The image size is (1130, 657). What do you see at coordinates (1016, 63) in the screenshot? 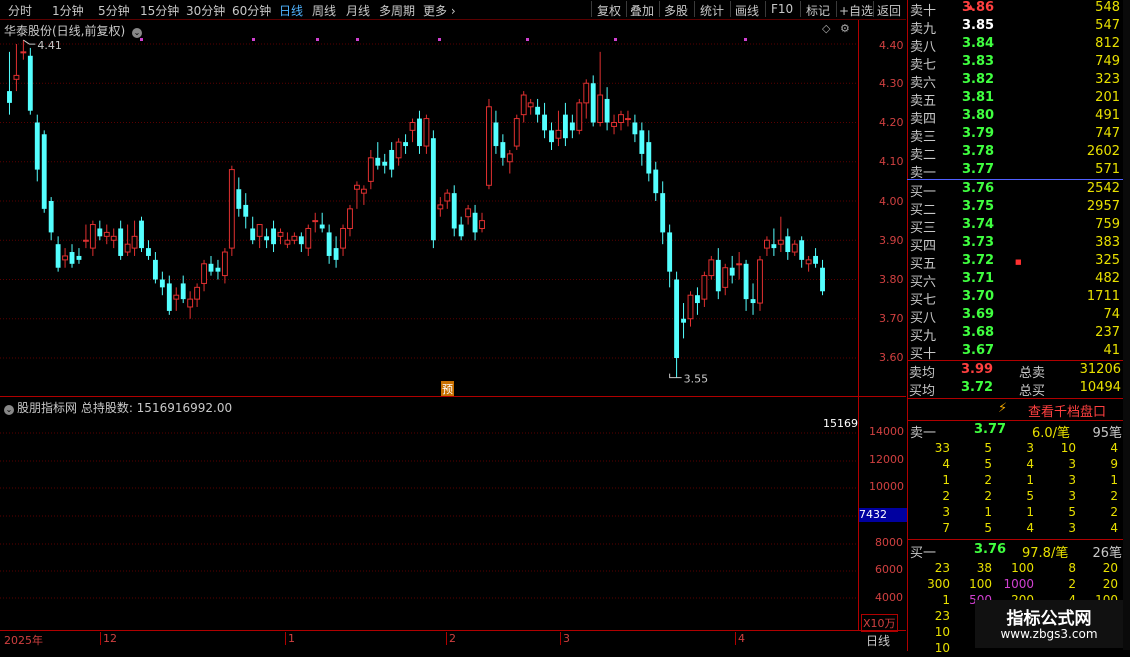
I see `ask-level-row: 卖七 3.83 749` at bounding box center [1016, 63].